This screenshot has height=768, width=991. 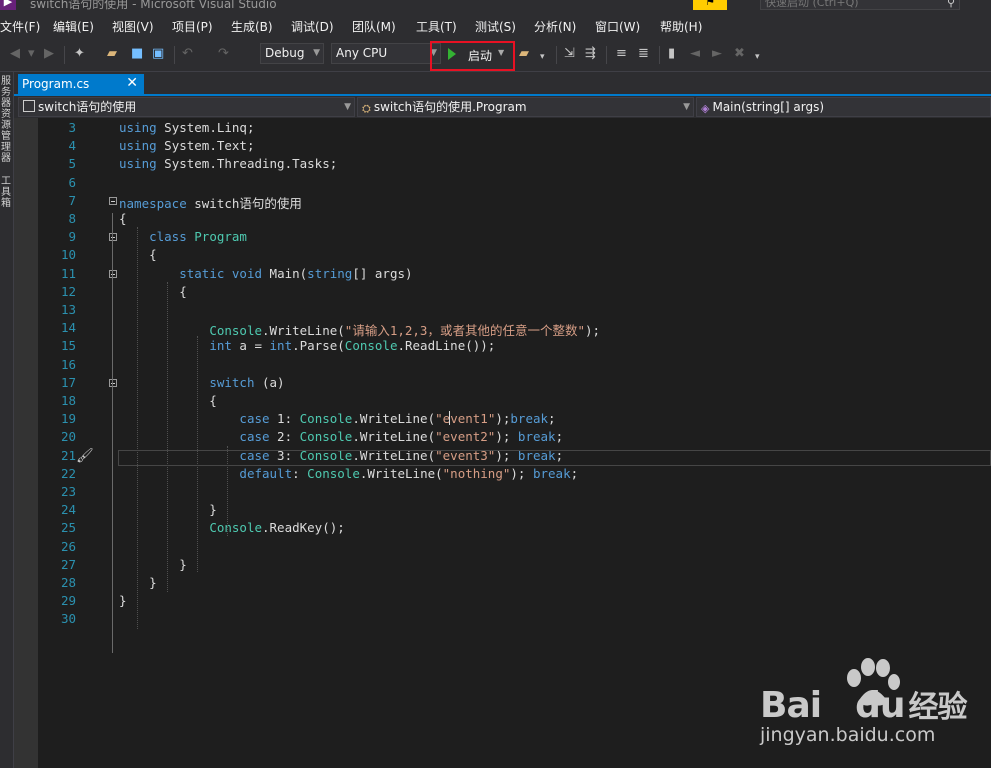 I want to click on outdent-icon: ≡, so click(x=621, y=53).